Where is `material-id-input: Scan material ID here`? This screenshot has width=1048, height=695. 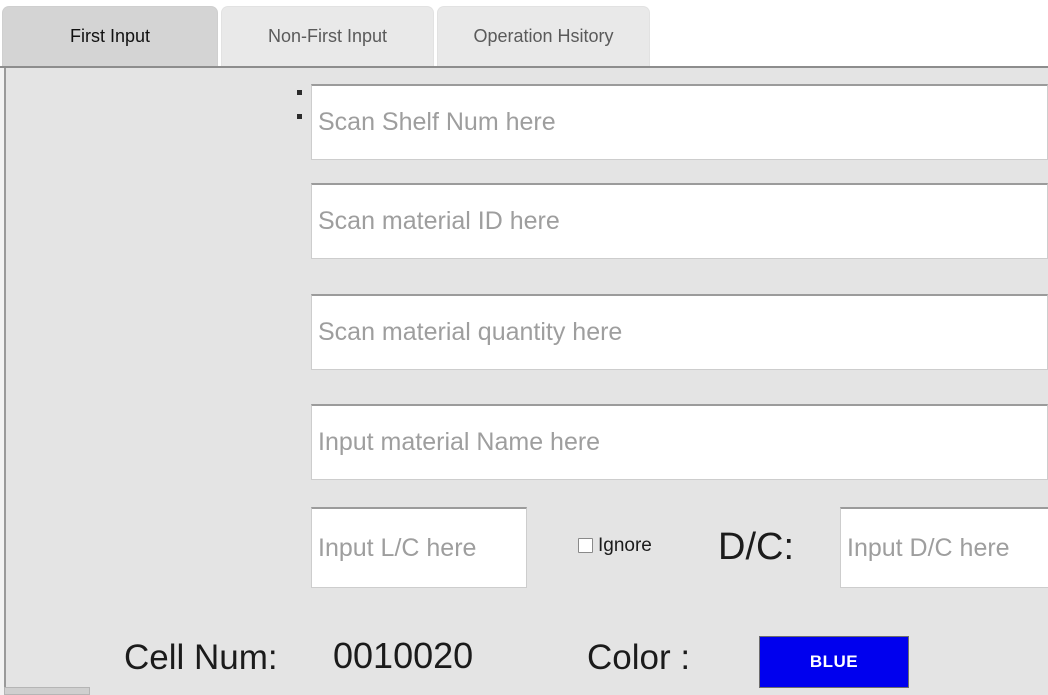
material-id-input: Scan material ID here is located at coordinates (679, 221).